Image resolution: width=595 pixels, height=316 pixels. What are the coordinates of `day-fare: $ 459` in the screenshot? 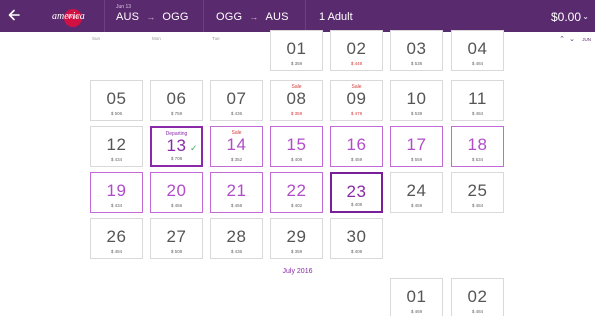 It's located at (356, 159).